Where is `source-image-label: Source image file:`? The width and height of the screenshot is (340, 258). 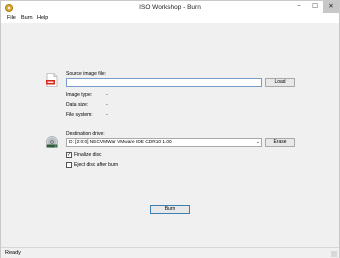
source-image-label: Source image file: is located at coordinates (86, 74).